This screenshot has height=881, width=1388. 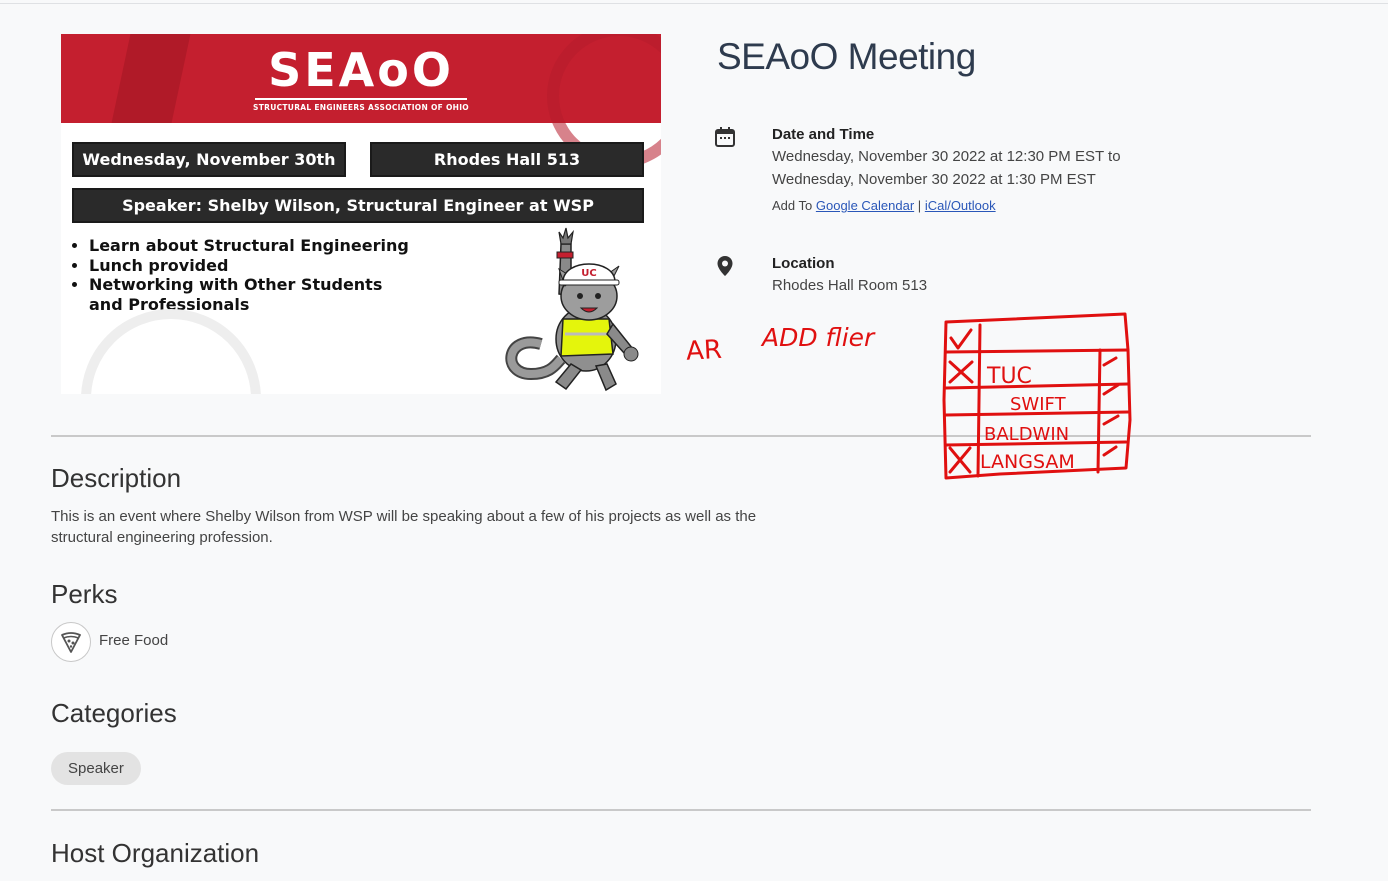 I want to click on top-border, so click(x=694, y=3).